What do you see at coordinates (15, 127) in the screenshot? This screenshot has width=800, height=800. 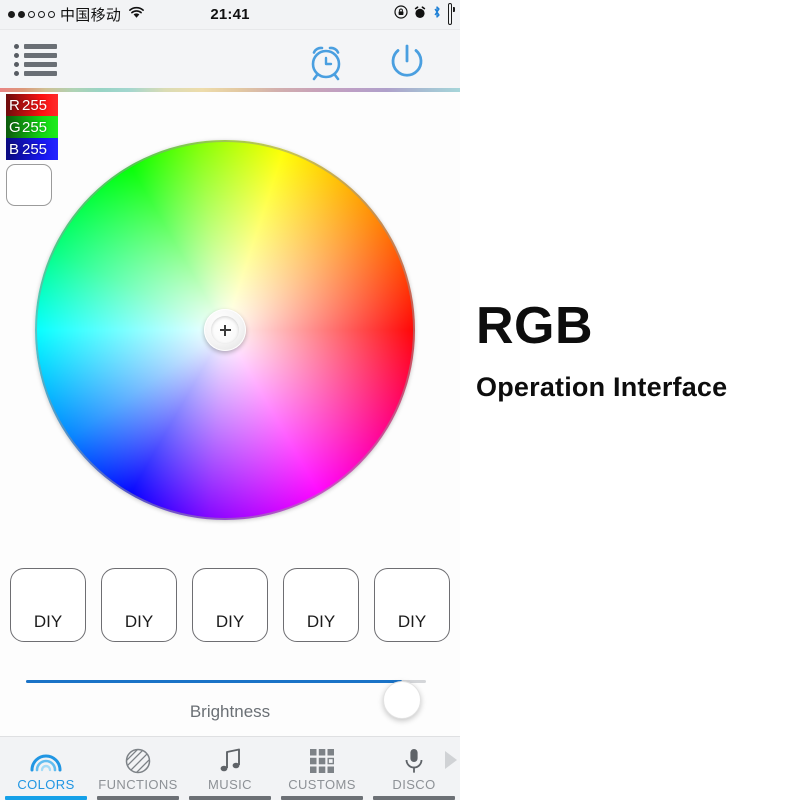 I see `rgb-channel-label: G` at bounding box center [15, 127].